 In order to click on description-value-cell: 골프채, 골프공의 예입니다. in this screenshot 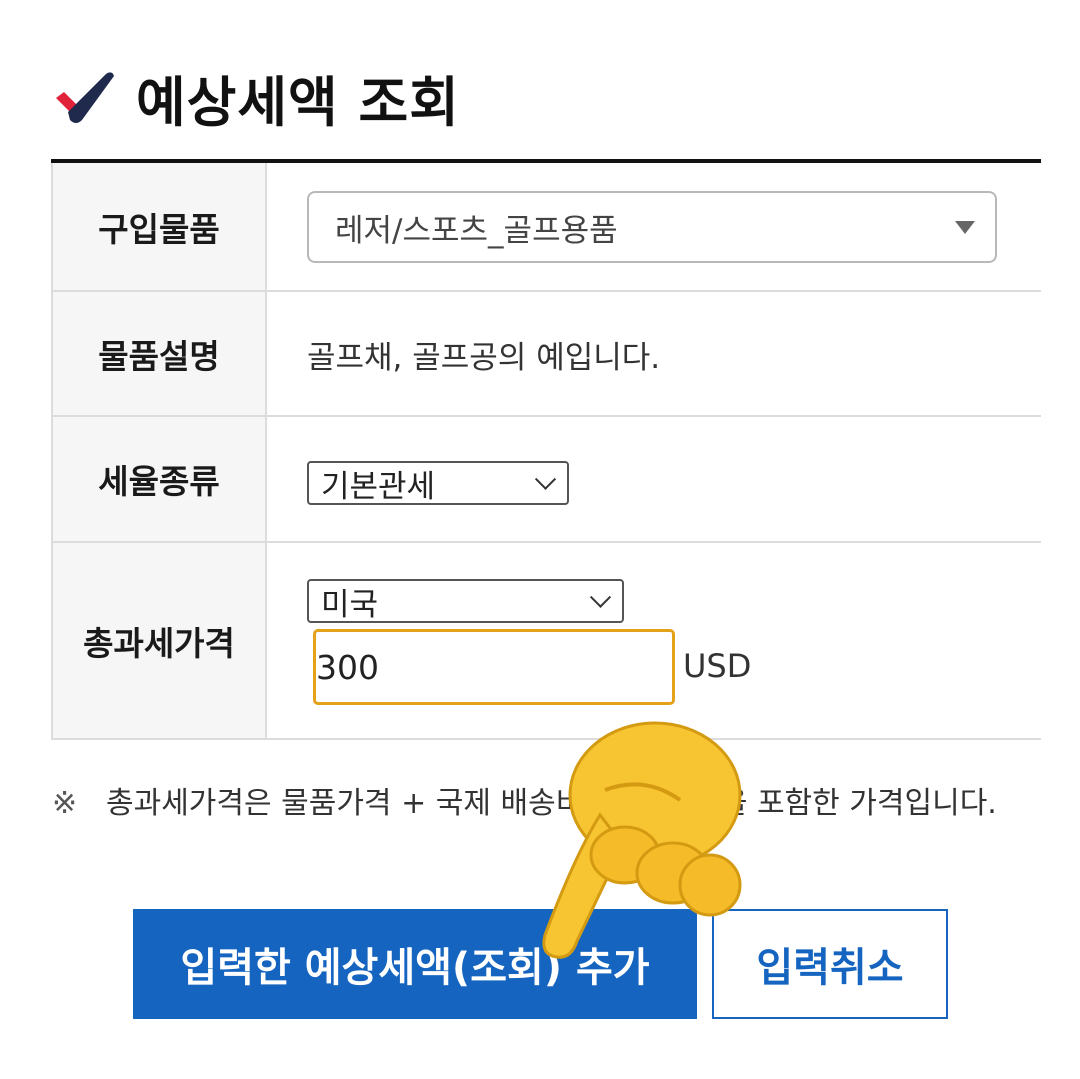, I will do `click(654, 353)`.